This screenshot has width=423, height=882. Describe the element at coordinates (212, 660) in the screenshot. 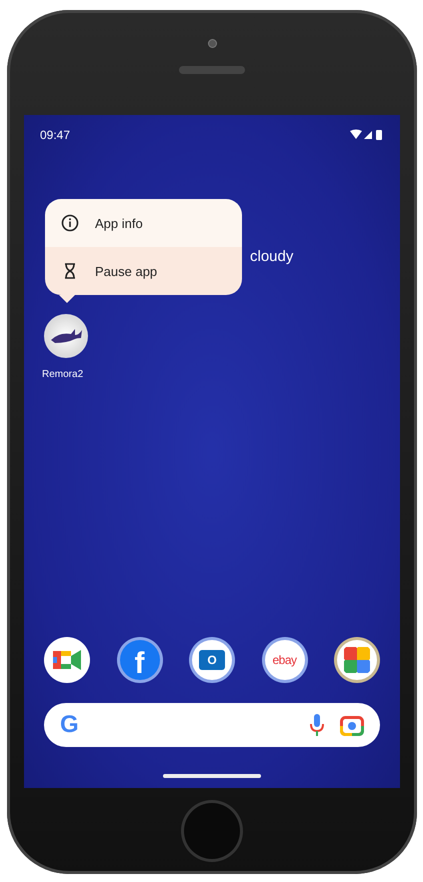

I see `dock-app-icon: O` at that location.